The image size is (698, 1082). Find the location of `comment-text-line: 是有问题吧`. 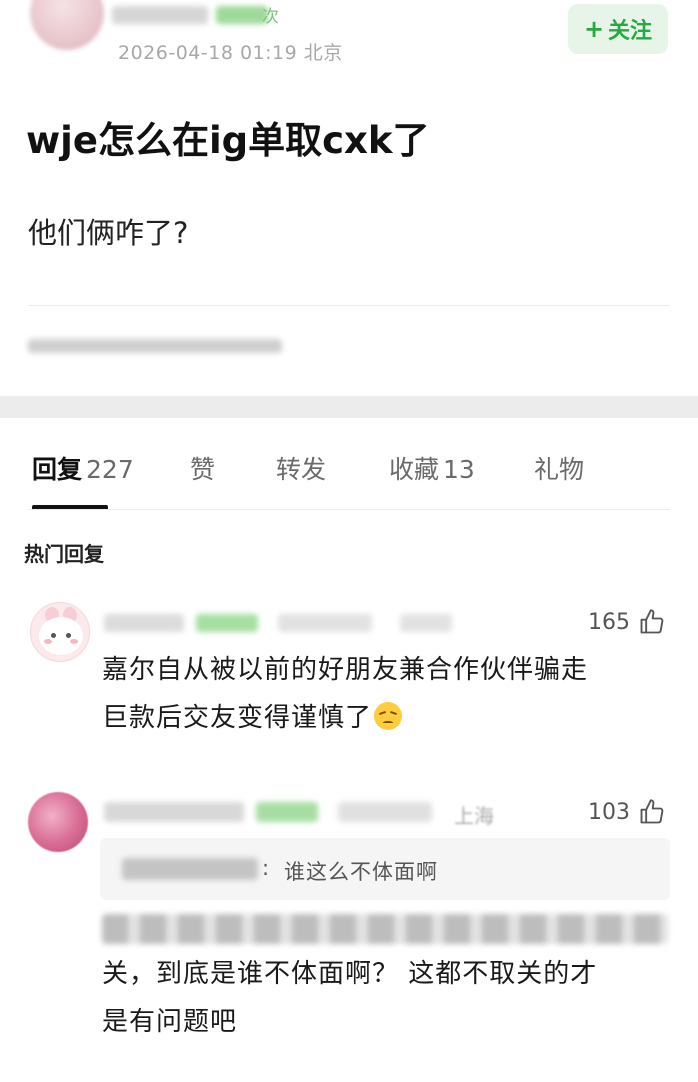

comment-text-line: 是有问题吧 is located at coordinates (170, 1022).